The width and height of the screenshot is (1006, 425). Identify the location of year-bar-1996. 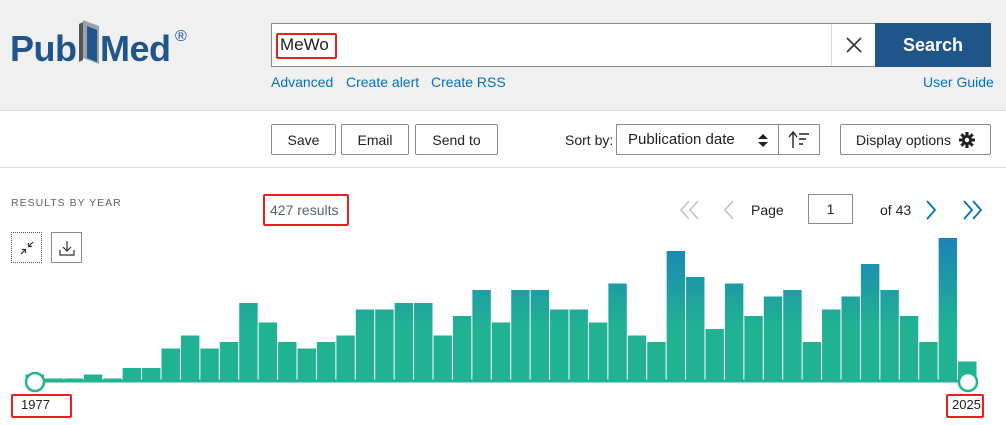
(404, 342).